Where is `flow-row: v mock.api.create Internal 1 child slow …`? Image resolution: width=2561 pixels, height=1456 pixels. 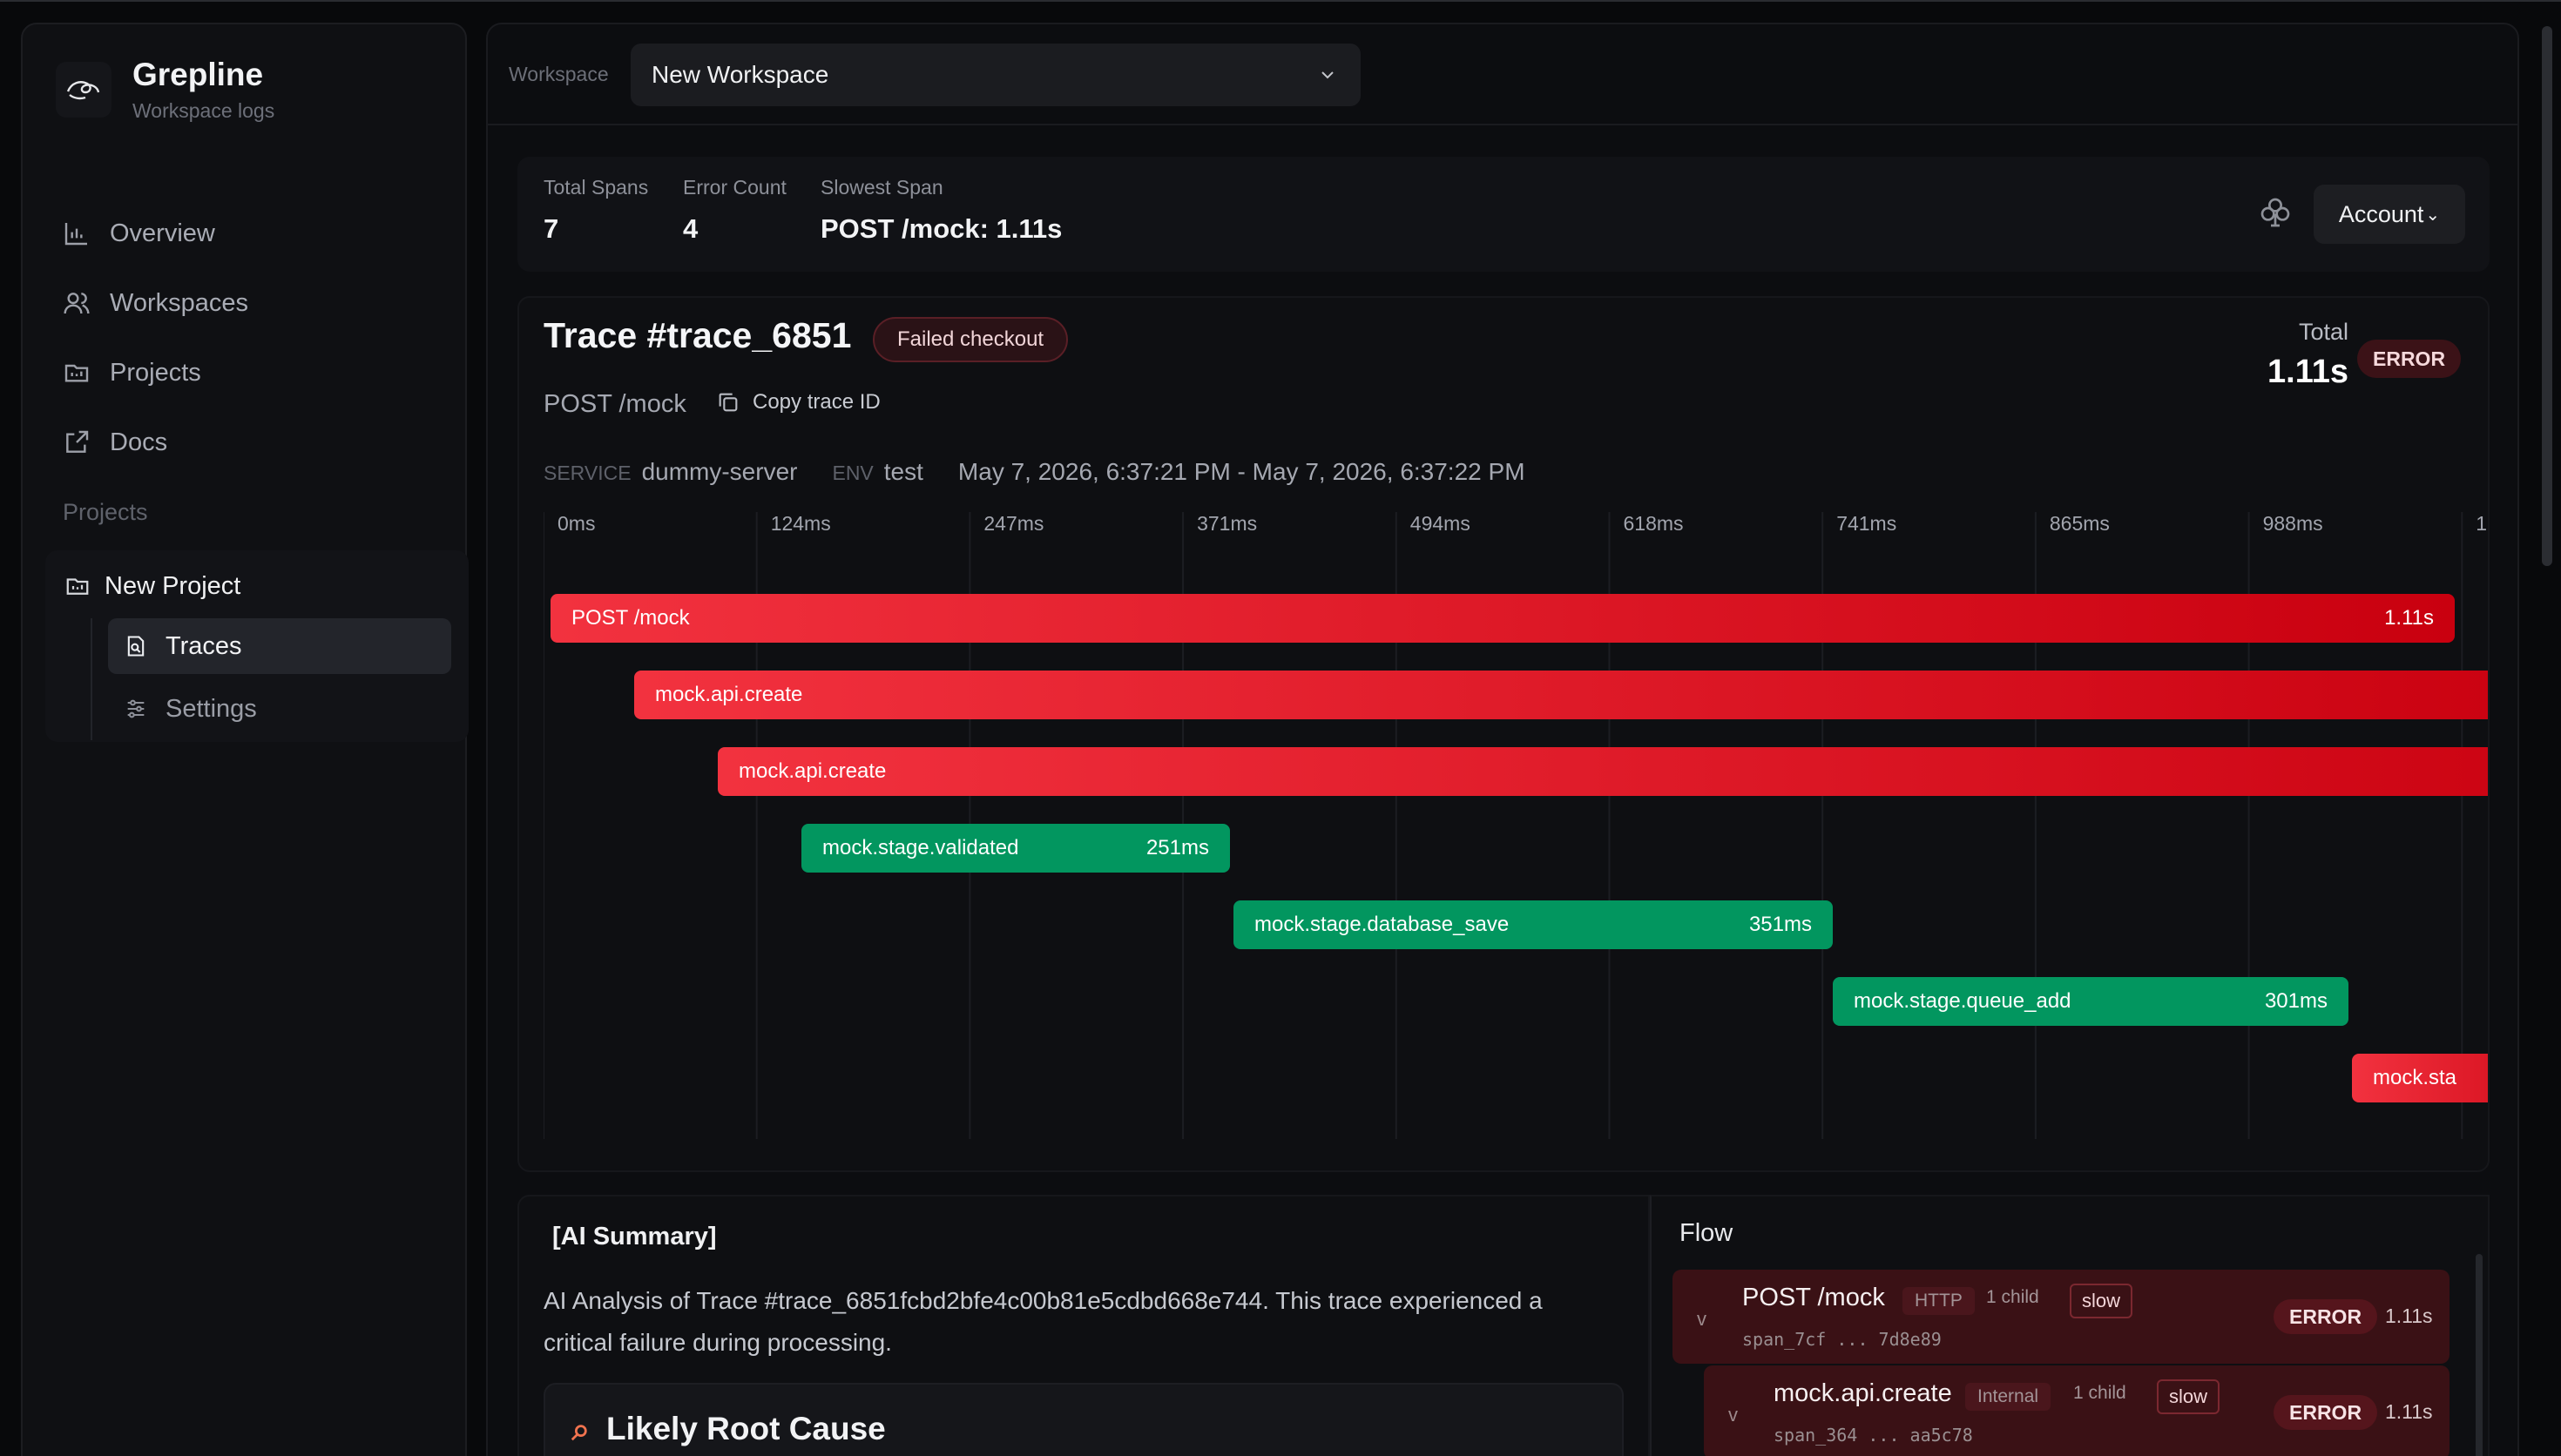
flow-row: v mock.api.create Internal 1 child slow … is located at coordinates (2077, 1410).